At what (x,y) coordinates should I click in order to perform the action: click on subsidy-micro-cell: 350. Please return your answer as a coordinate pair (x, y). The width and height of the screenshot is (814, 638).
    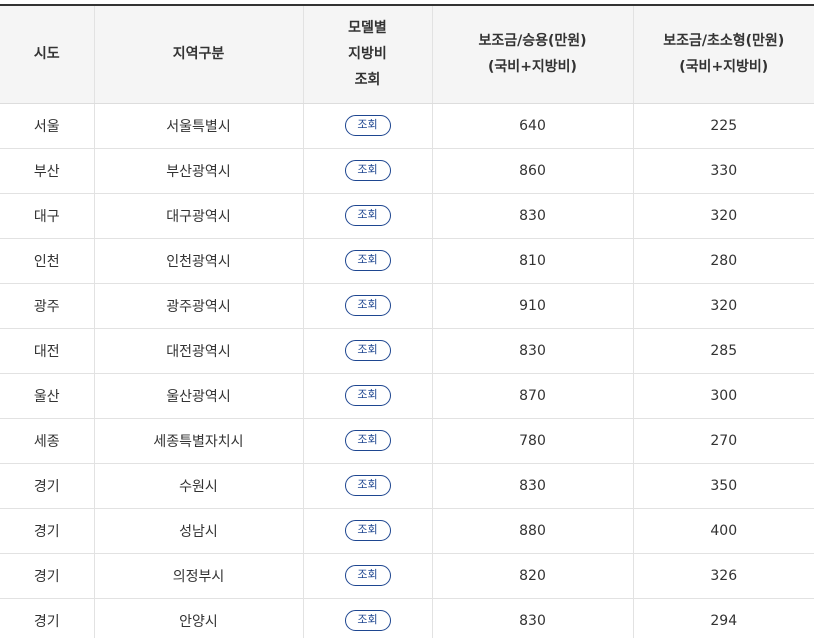
    Looking at the image, I should click on (723, 486).